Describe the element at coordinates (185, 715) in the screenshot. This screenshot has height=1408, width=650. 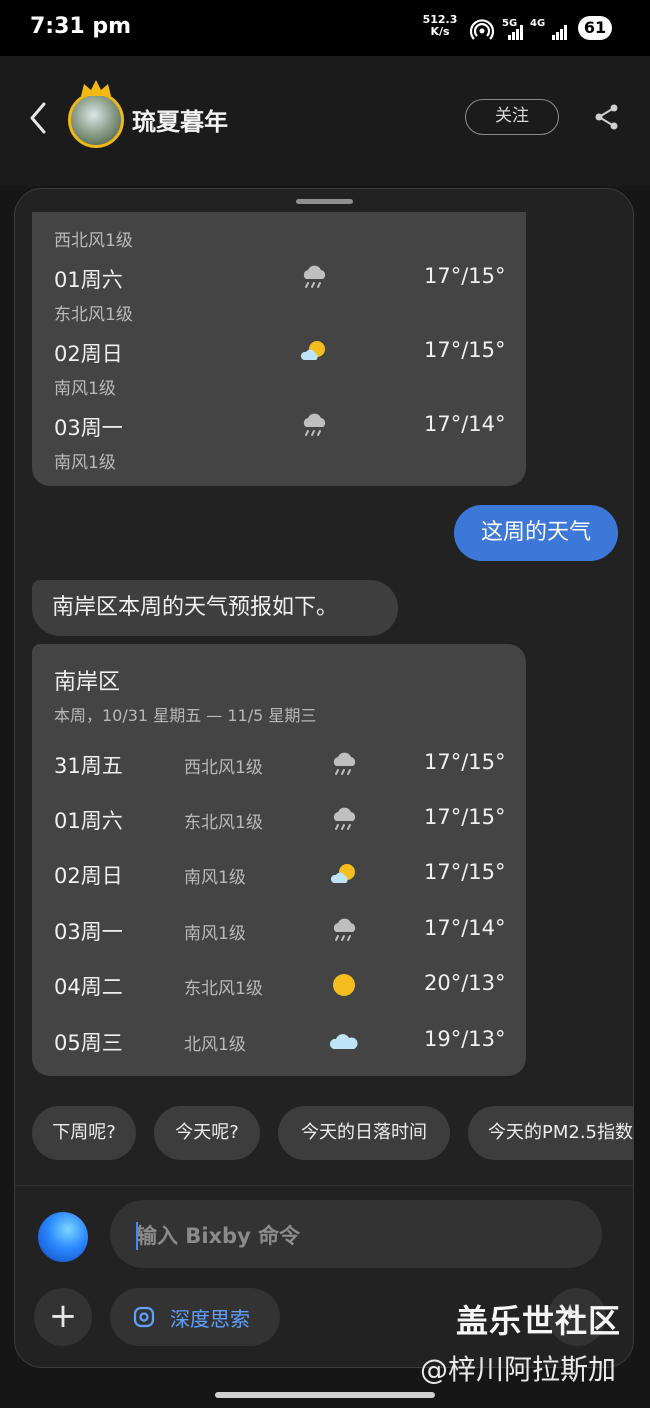
I see `forecast-date-range: 本周，10/31 星期五 — 11/5 星期三` at that location.